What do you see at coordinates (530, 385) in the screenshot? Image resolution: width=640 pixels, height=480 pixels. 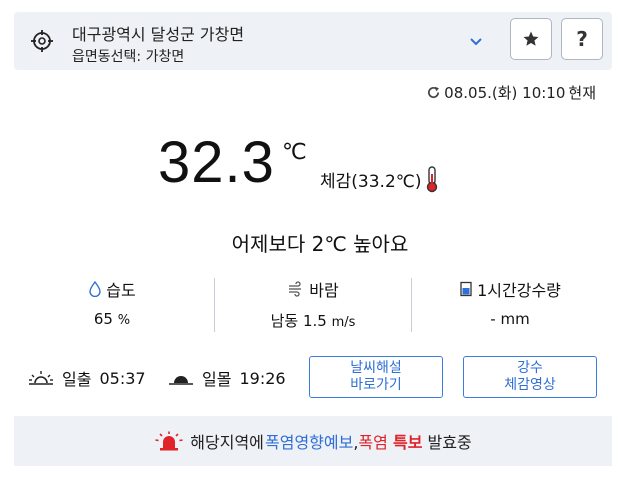 I see `button-label-line2: 체감영상` at bounding box center [530, 385].